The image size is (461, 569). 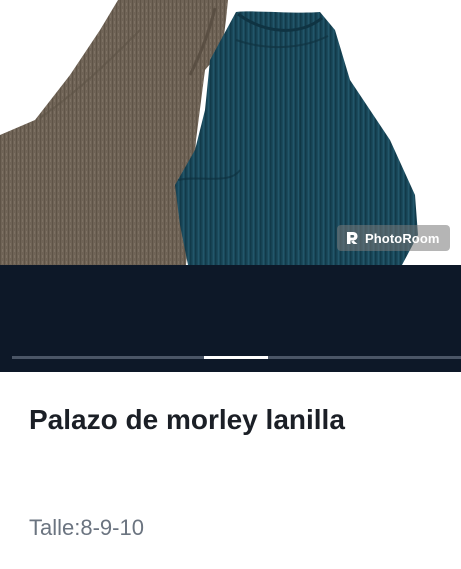 I want to click on carousel-page-indicator, so click(x=236, y=357).